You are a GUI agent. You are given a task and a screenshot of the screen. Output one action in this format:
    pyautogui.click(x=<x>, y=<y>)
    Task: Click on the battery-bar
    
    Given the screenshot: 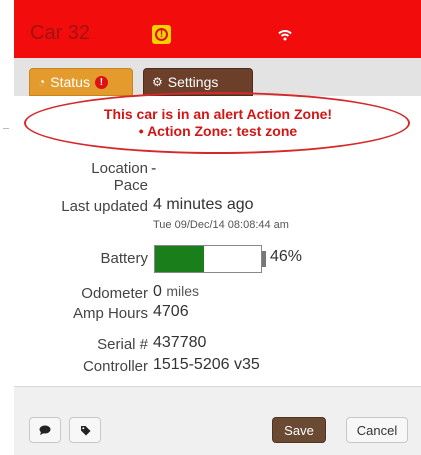 What is the action you would take?
    pyautogui.click(x=208, y=259)
    